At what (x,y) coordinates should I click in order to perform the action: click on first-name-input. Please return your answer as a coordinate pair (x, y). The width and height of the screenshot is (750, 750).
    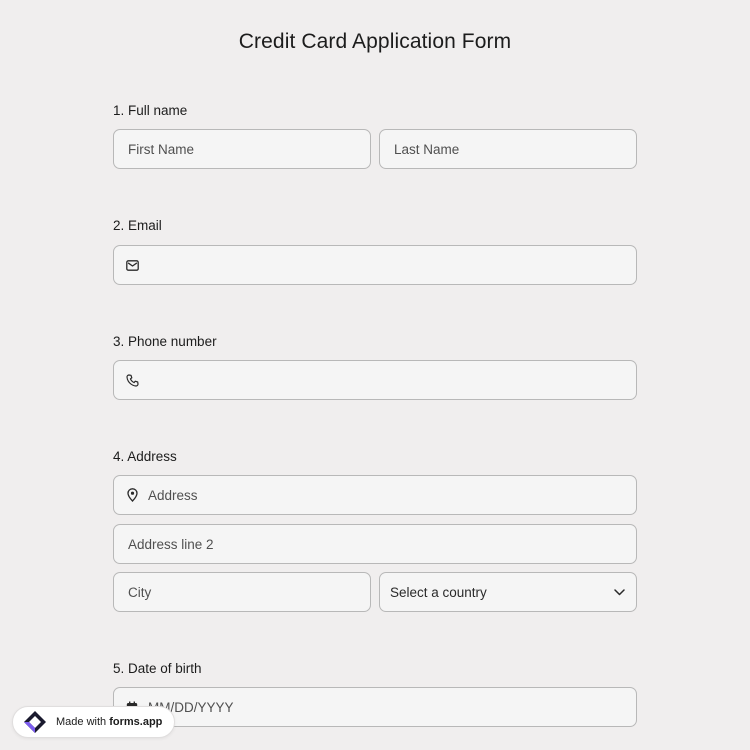
    Looking at the image, I should click on (242, 149).